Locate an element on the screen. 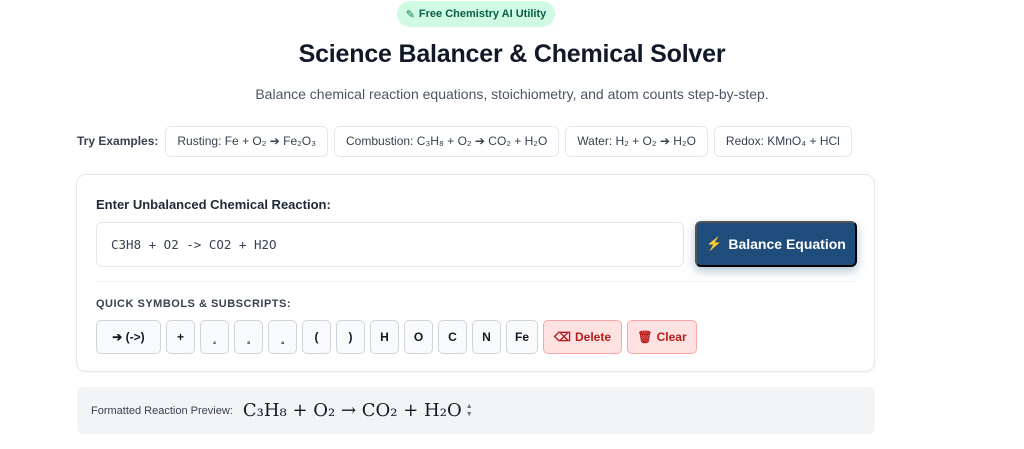  clear-button: 🗑 Clear is located at coordinates (662, 337).